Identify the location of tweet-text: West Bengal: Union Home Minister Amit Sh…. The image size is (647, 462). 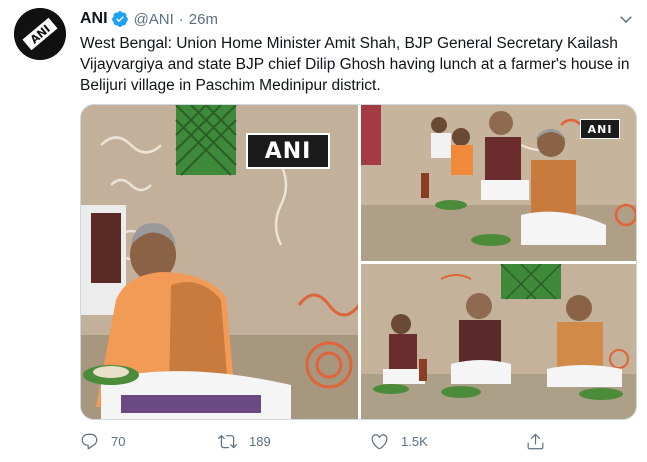
(355, 64).